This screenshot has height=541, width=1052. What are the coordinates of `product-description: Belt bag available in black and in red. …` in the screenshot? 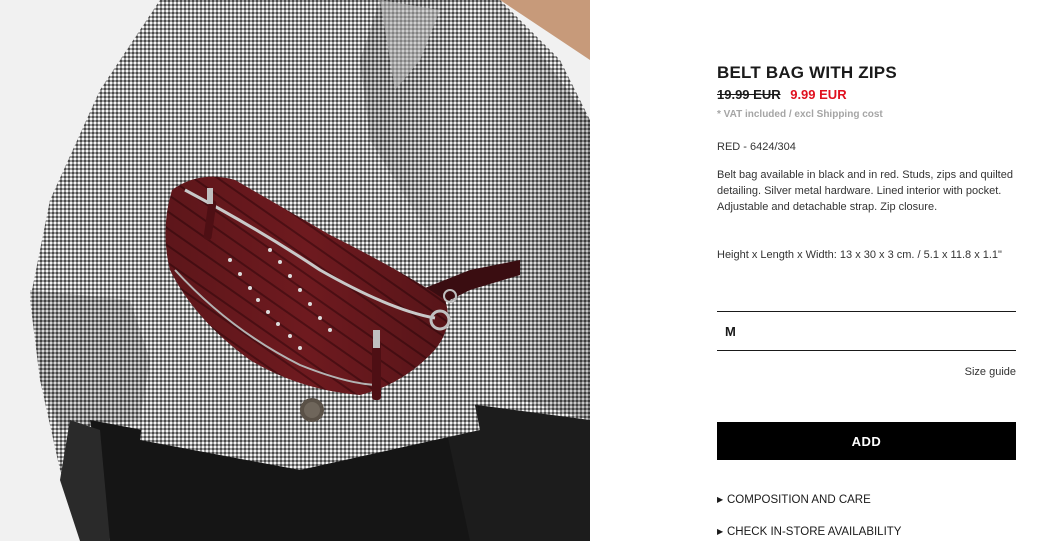 It's located at (865, 191).